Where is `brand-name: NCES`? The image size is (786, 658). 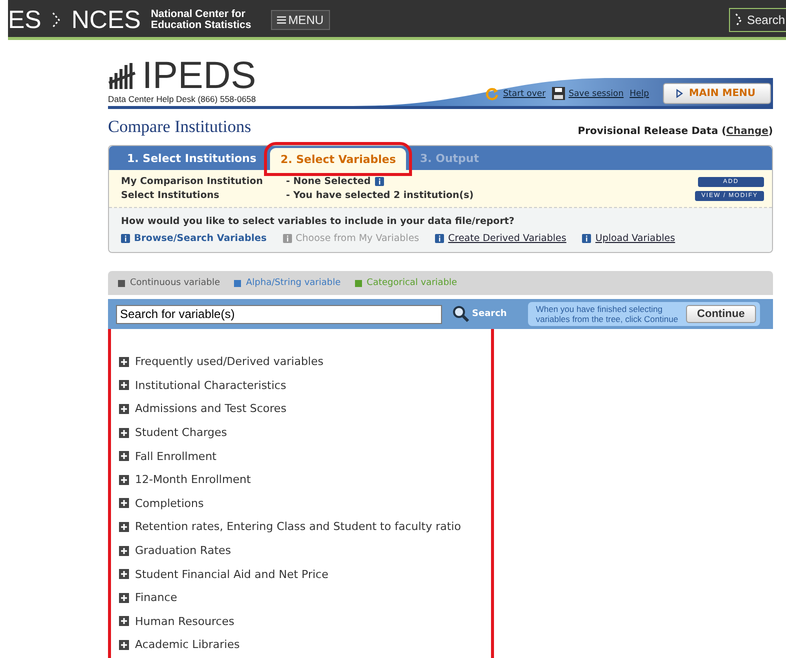 brand-name: NCES is located at coordinates (106, 20).